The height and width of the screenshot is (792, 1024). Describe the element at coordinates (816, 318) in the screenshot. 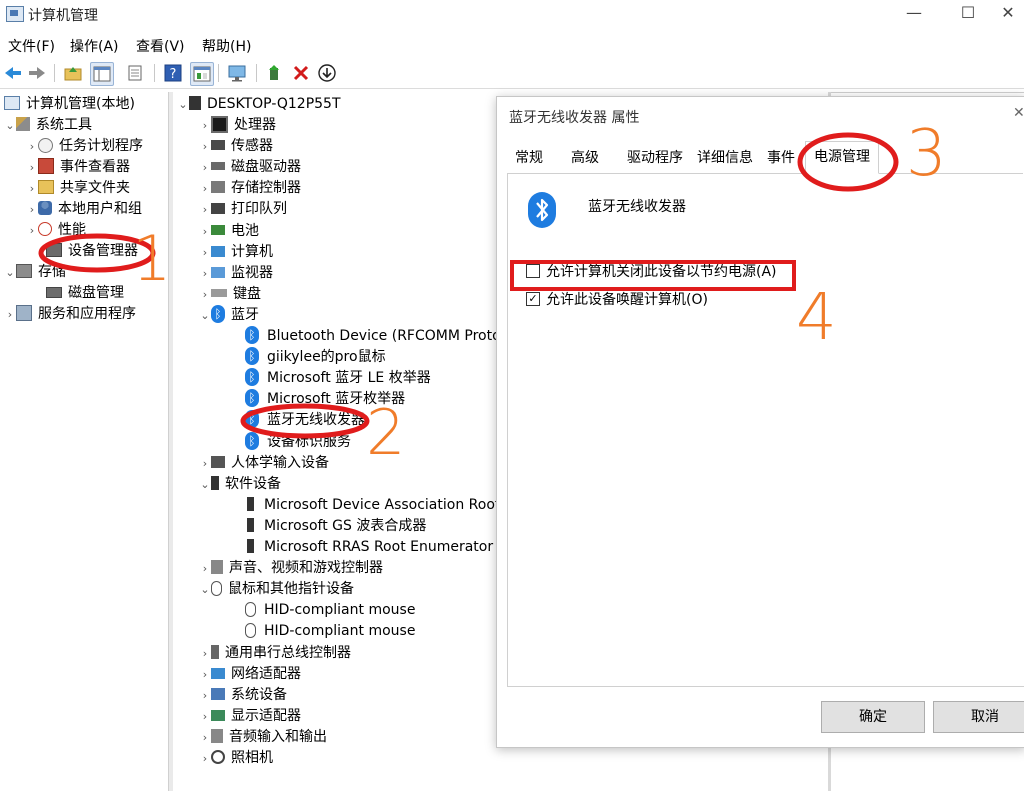

I see `annotation-number-4: 4` at that location.